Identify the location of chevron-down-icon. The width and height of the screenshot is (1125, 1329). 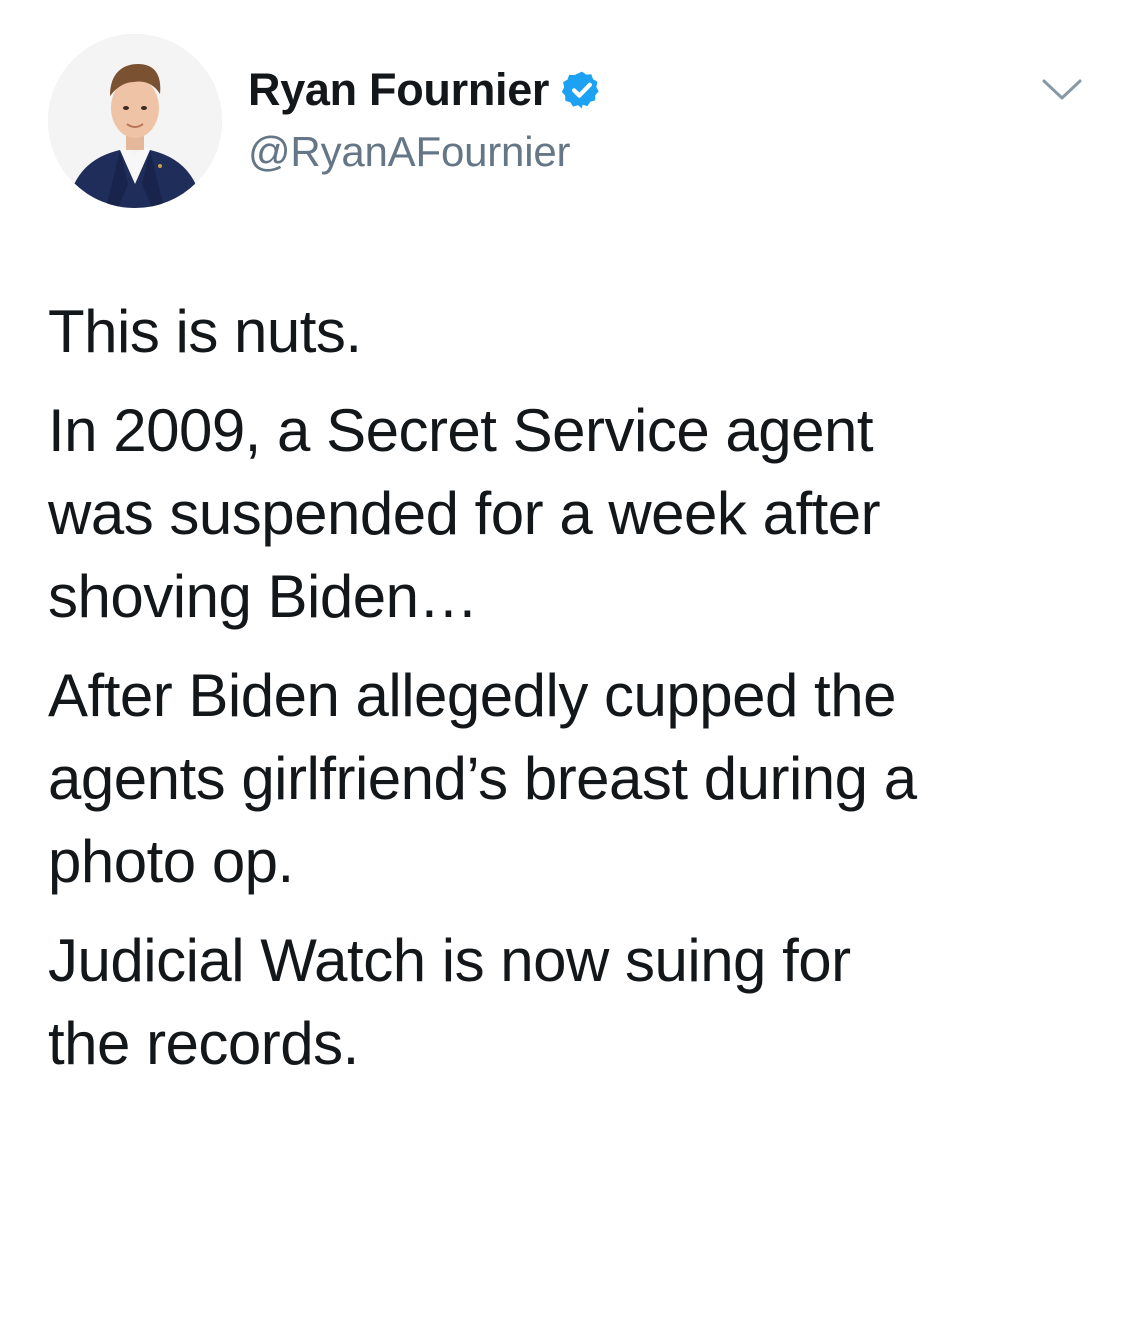
(1062, 90).